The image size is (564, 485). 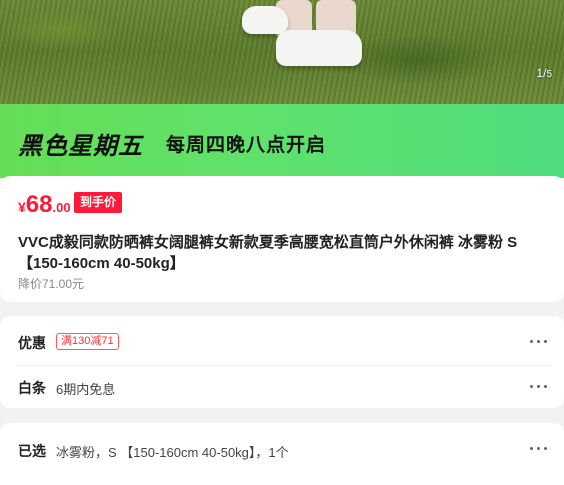 I want to click on price-integer: 68, so click(x=39, y=204).